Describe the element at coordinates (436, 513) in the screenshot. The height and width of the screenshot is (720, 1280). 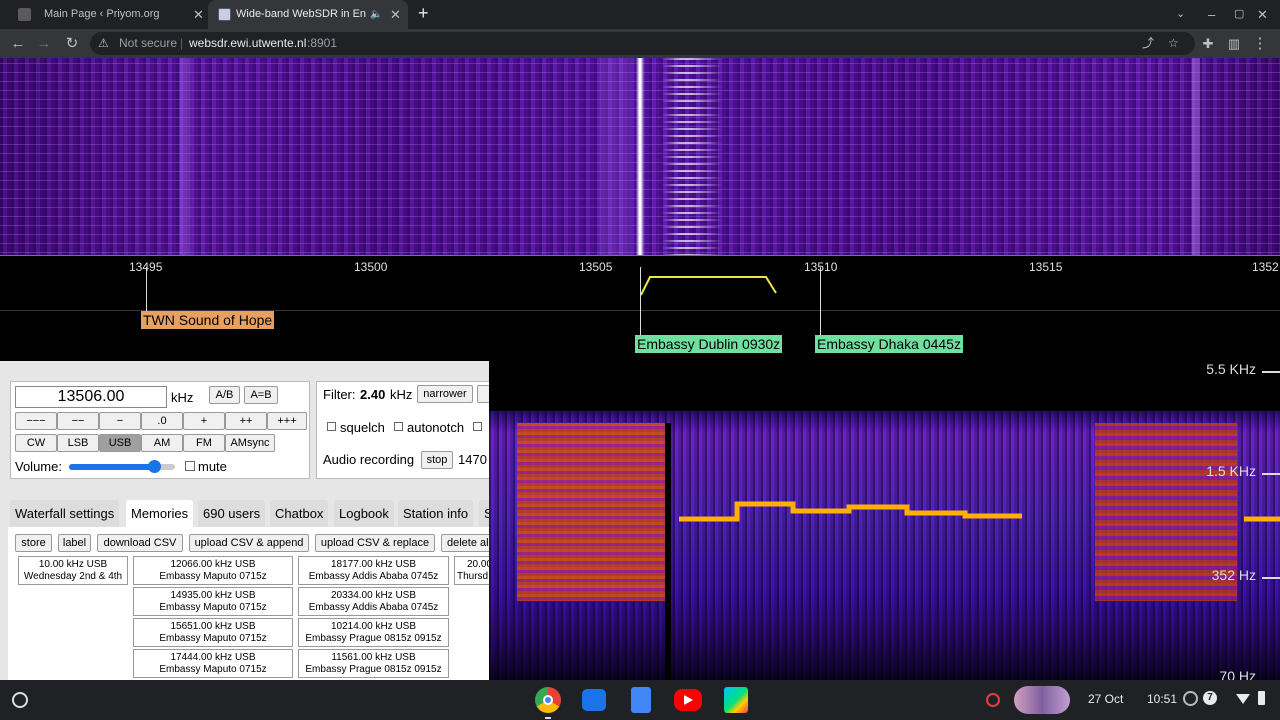
I see `tab-station-info: Station info` at that location.